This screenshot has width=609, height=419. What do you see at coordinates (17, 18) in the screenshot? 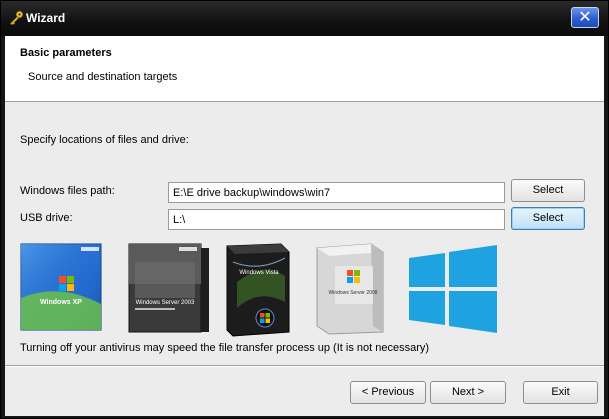
I see `key-icon` at bounding box center [17, 18].